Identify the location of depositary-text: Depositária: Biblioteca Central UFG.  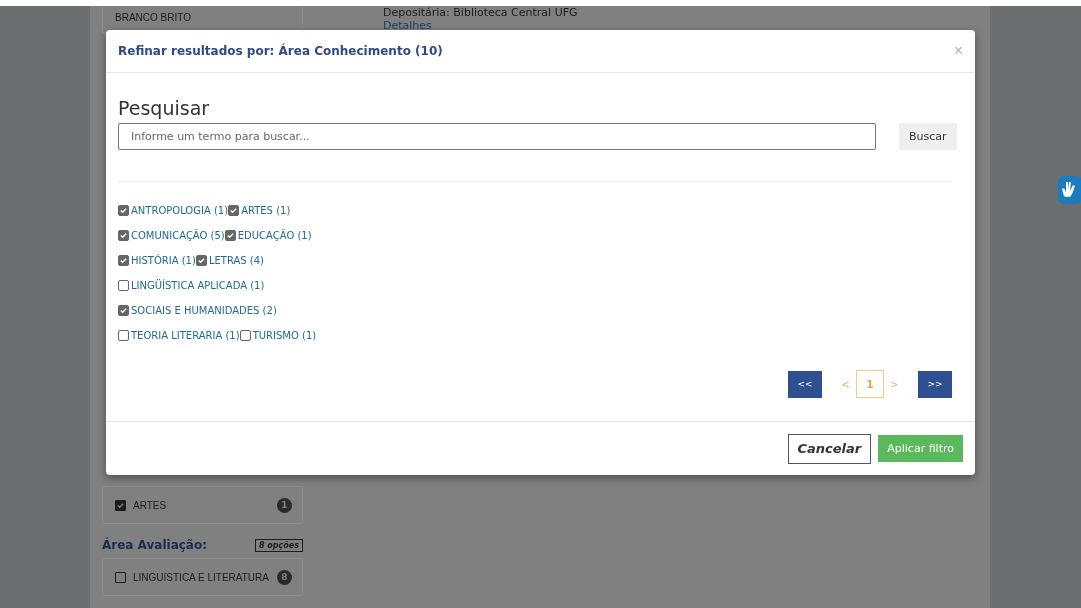
(480, 12).